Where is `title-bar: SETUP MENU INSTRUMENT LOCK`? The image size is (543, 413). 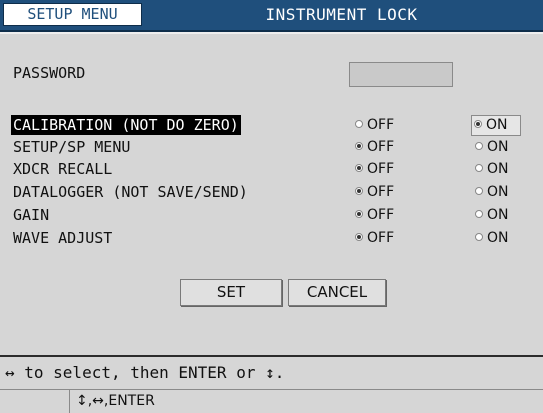
title-bar: SETUP MENU INSTRUMENT LOCK is located at coordinates (271, 16).